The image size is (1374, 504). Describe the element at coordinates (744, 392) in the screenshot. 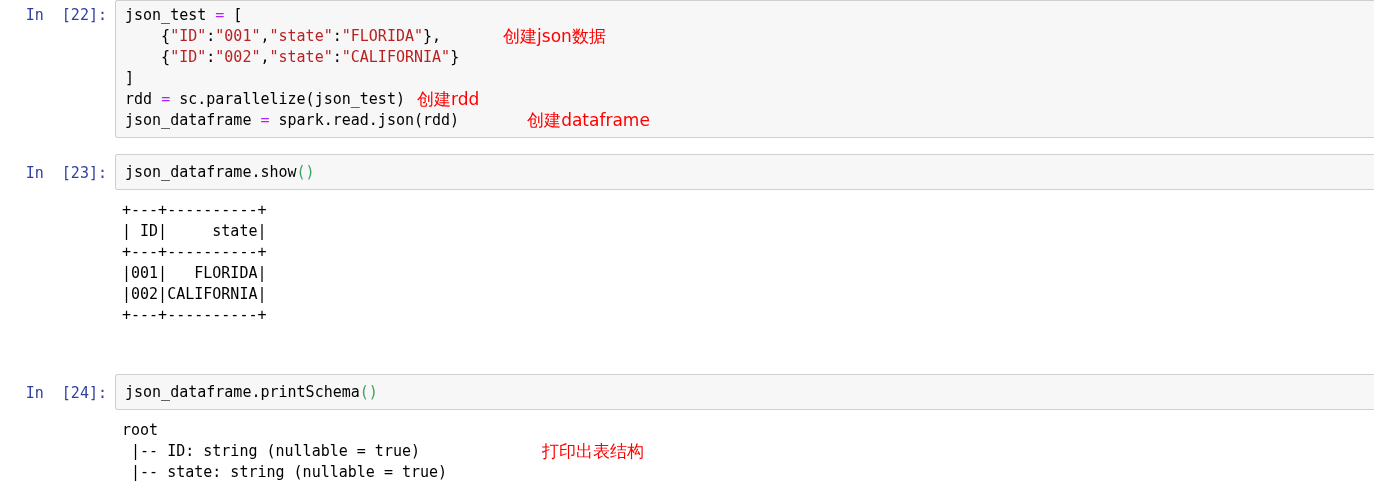

I see `code-input-cell: json_dataframe.printSchema()` at that location.